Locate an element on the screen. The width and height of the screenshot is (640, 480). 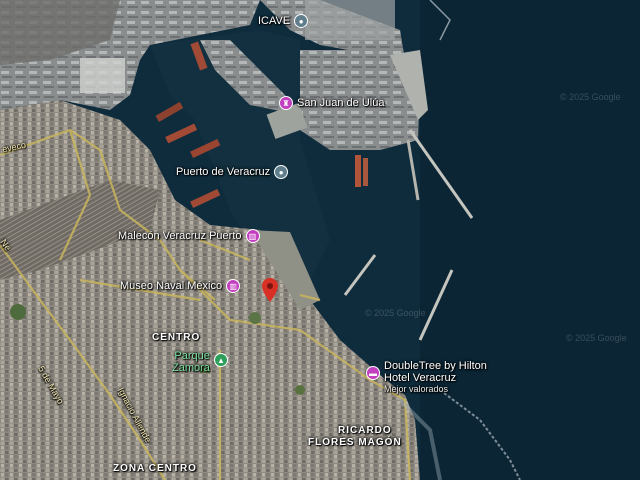
poi-hotel-label-2: Hotel Veracruz is located at coordinates (420, 378).